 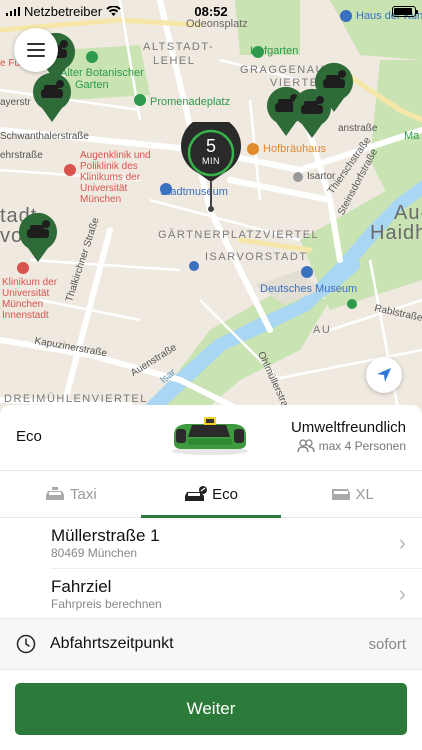 I want to click on locate-me-button, so click(x=384, y=375).